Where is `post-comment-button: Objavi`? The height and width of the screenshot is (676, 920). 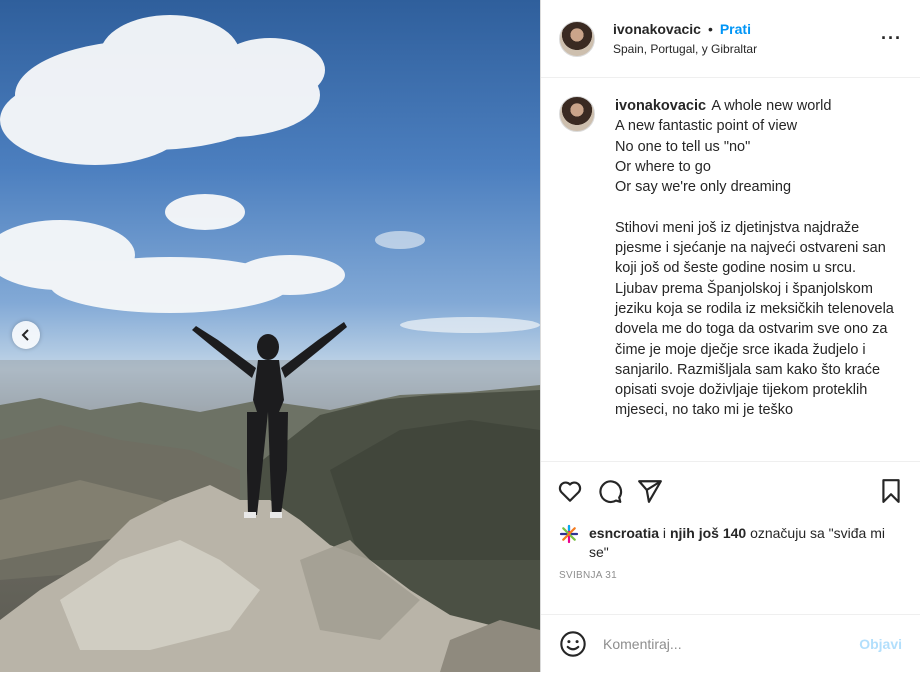 post-comment-button: Objavi is located at coordinates (880, 644).